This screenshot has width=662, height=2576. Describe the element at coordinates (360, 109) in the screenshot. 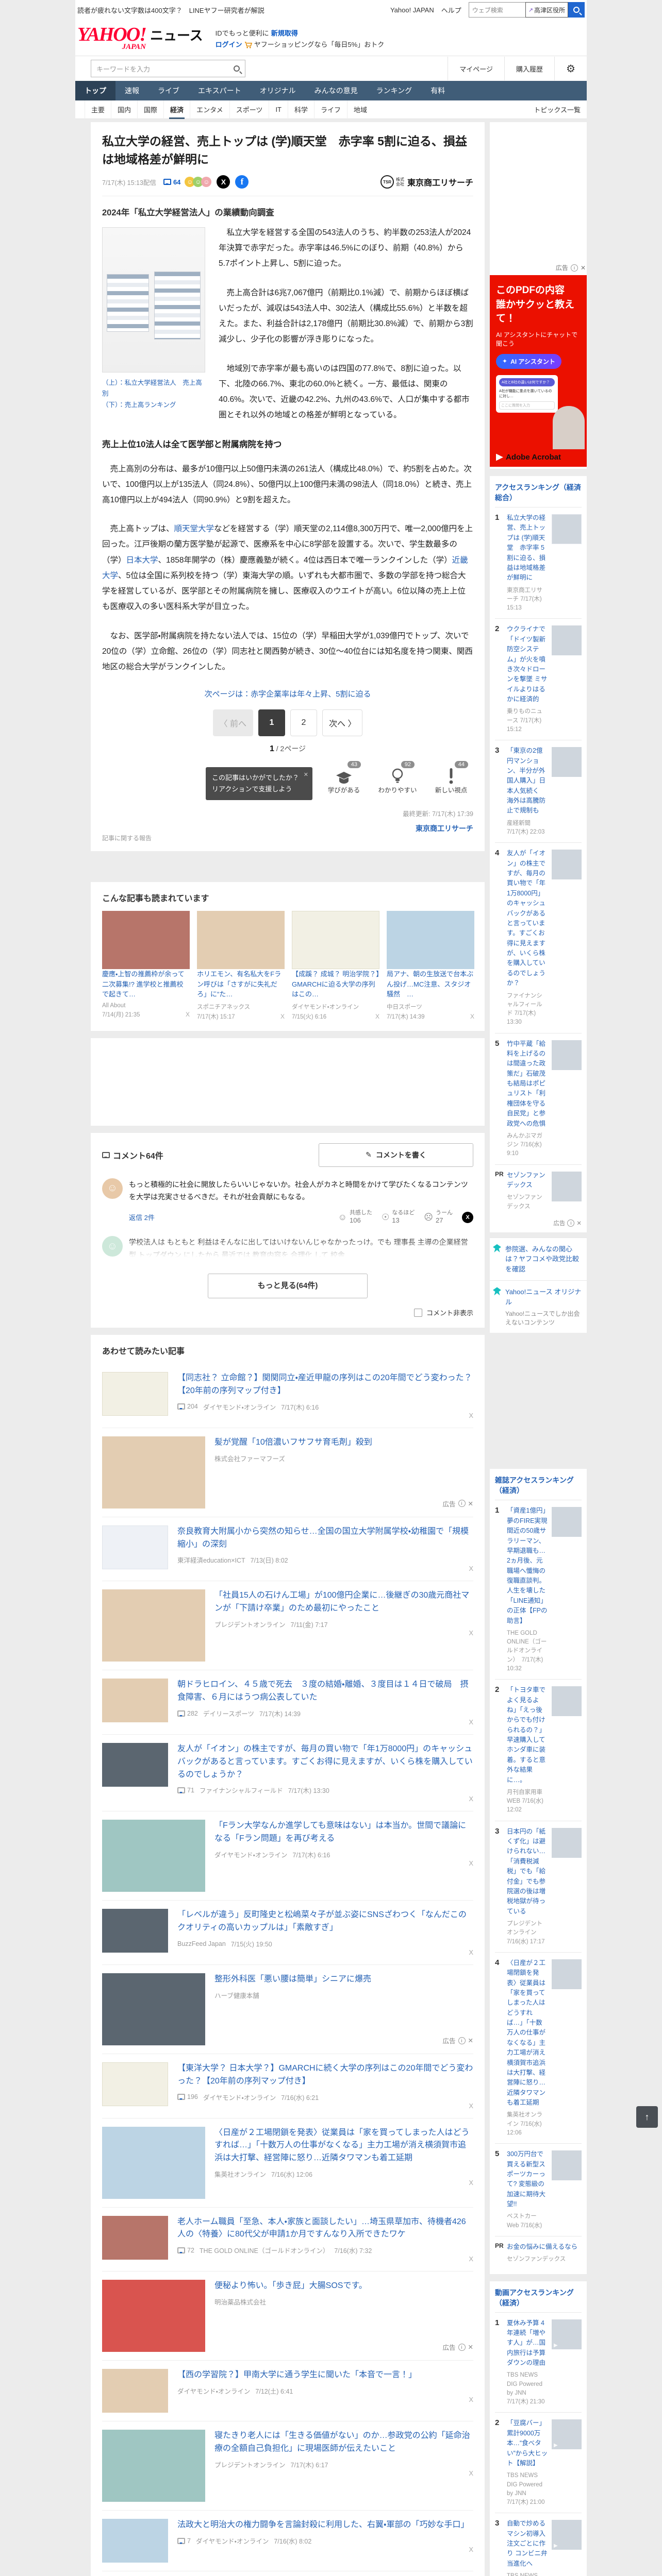

I see `category-tab: 地域` at that location.